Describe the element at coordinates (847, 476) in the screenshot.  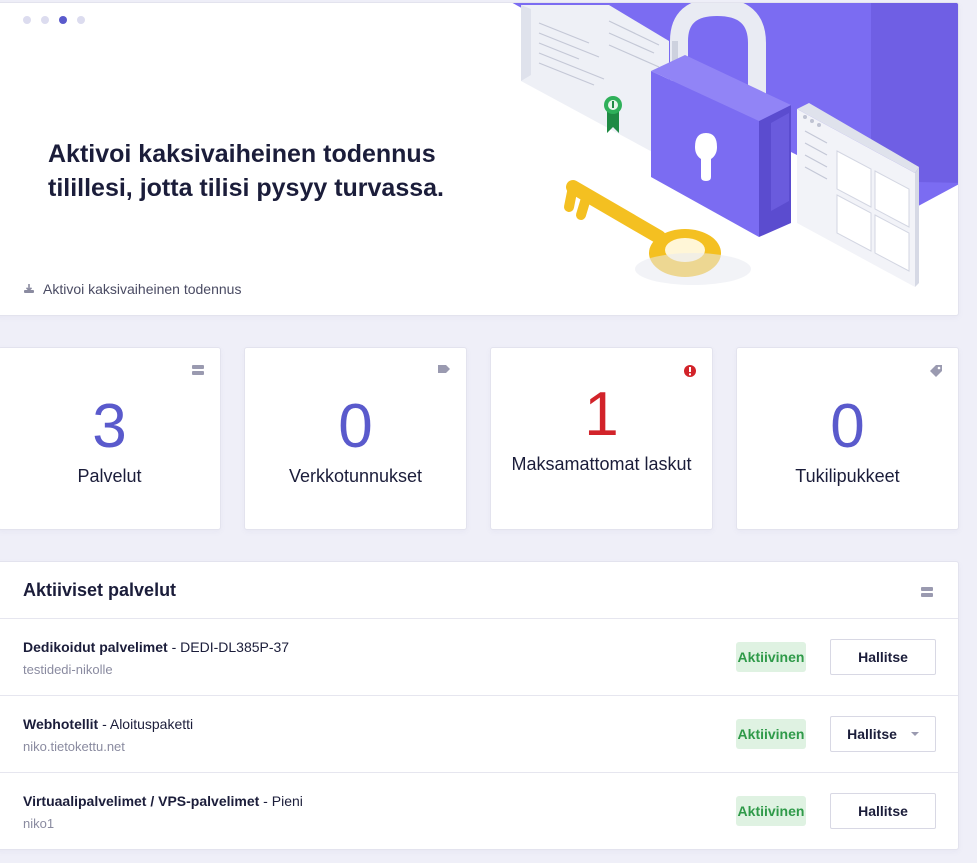
I see `stat-label: Tukilipukkeet` at that location.